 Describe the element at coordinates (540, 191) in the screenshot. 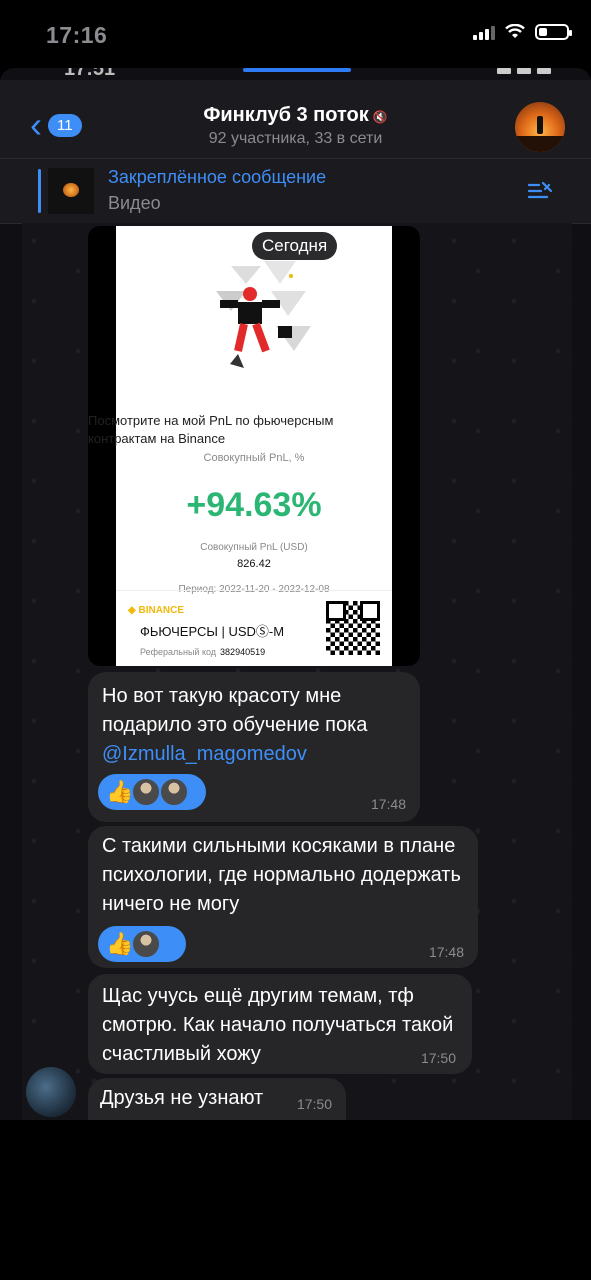

I see `pin-list-icon` at that location.